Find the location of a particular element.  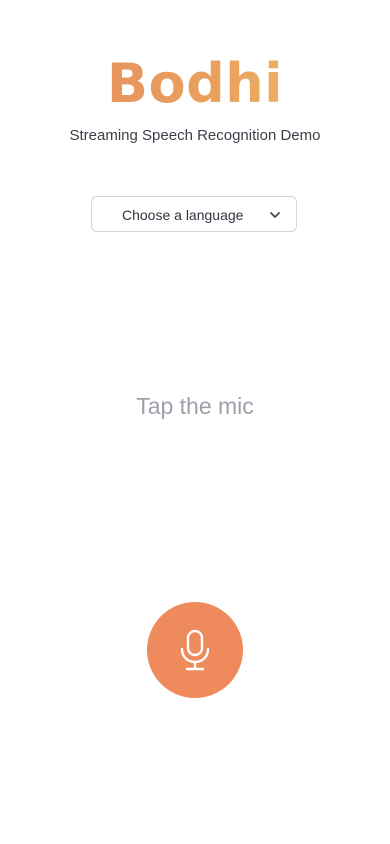

mic-prompt: Tap the mic is located at coordinates (195, 406).